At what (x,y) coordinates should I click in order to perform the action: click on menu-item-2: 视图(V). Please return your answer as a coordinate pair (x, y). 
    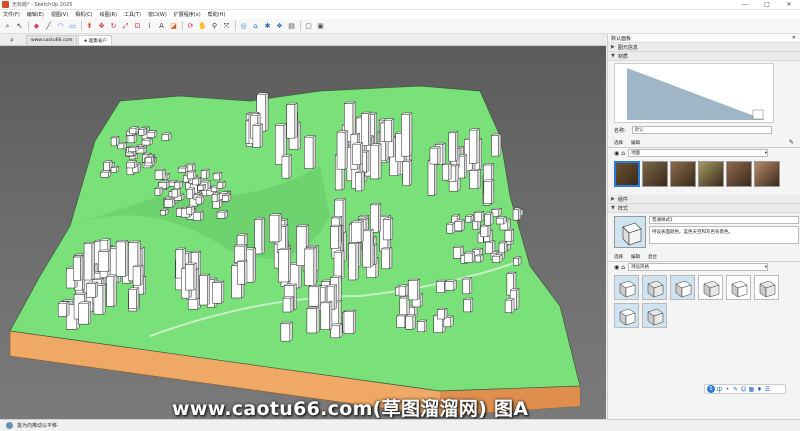
    Looking at the image, I should click on (59, 14).